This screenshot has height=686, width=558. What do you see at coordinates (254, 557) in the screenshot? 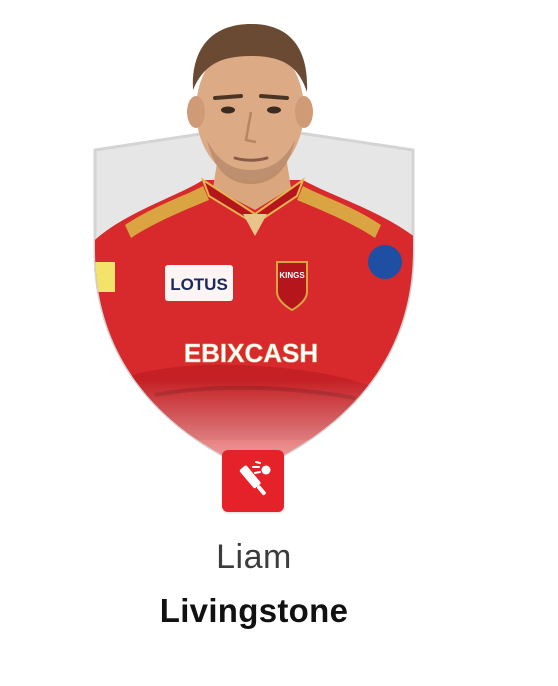
I see `player-first-name: Liam` at bounding box center [254, 557].